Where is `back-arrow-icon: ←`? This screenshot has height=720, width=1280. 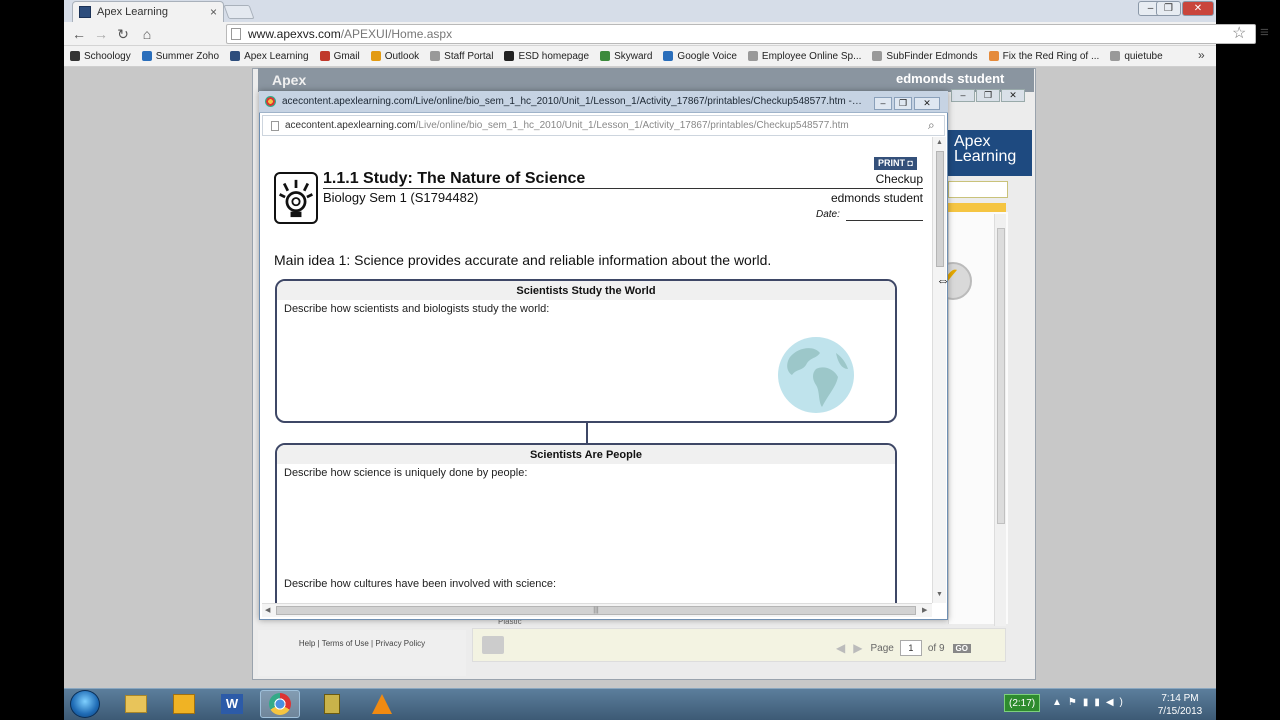 back-arrow-icon: ← is located at coordinates (79, 34).